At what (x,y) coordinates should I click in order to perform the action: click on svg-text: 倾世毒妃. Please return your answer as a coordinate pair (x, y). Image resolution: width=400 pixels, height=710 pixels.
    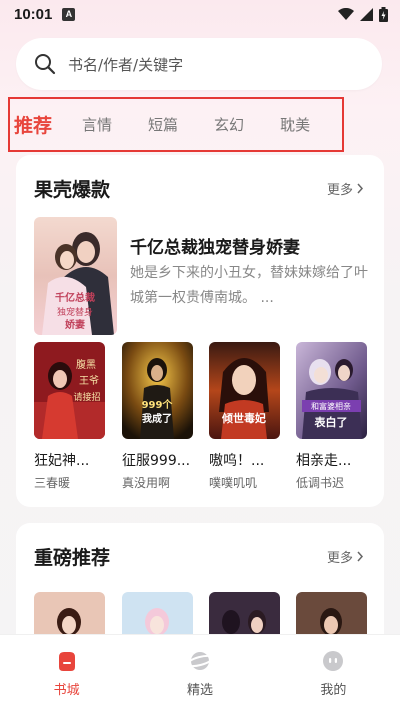
    Looking at the image, I should click on (243, 418).